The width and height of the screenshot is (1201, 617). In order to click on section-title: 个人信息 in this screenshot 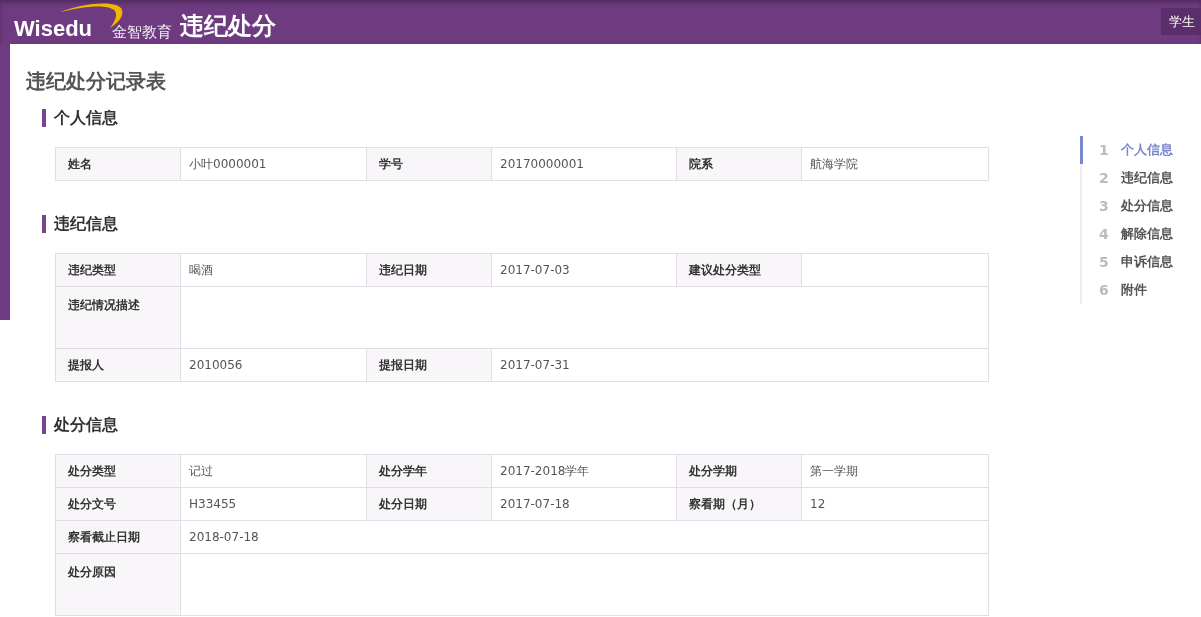, I will do `click(534, 118)`.